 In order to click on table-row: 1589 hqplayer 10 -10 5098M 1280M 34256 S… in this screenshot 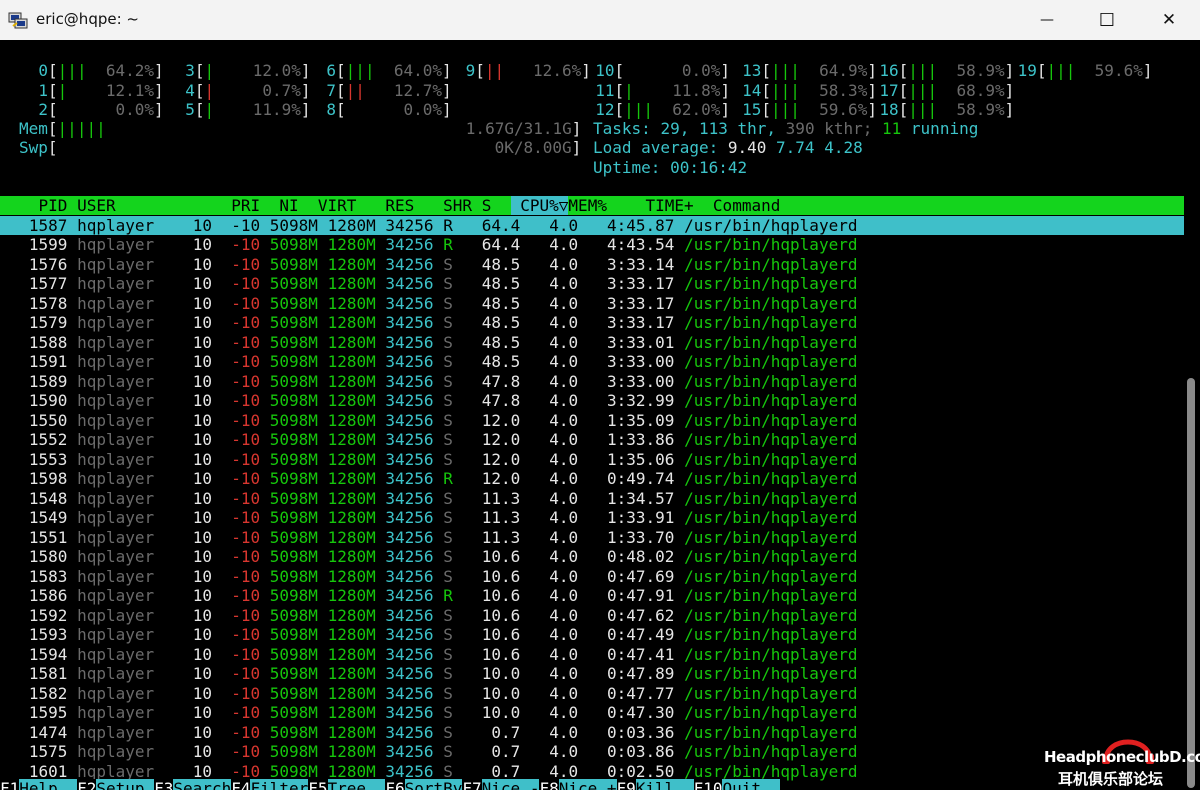, I will do `click(429, 381)`.